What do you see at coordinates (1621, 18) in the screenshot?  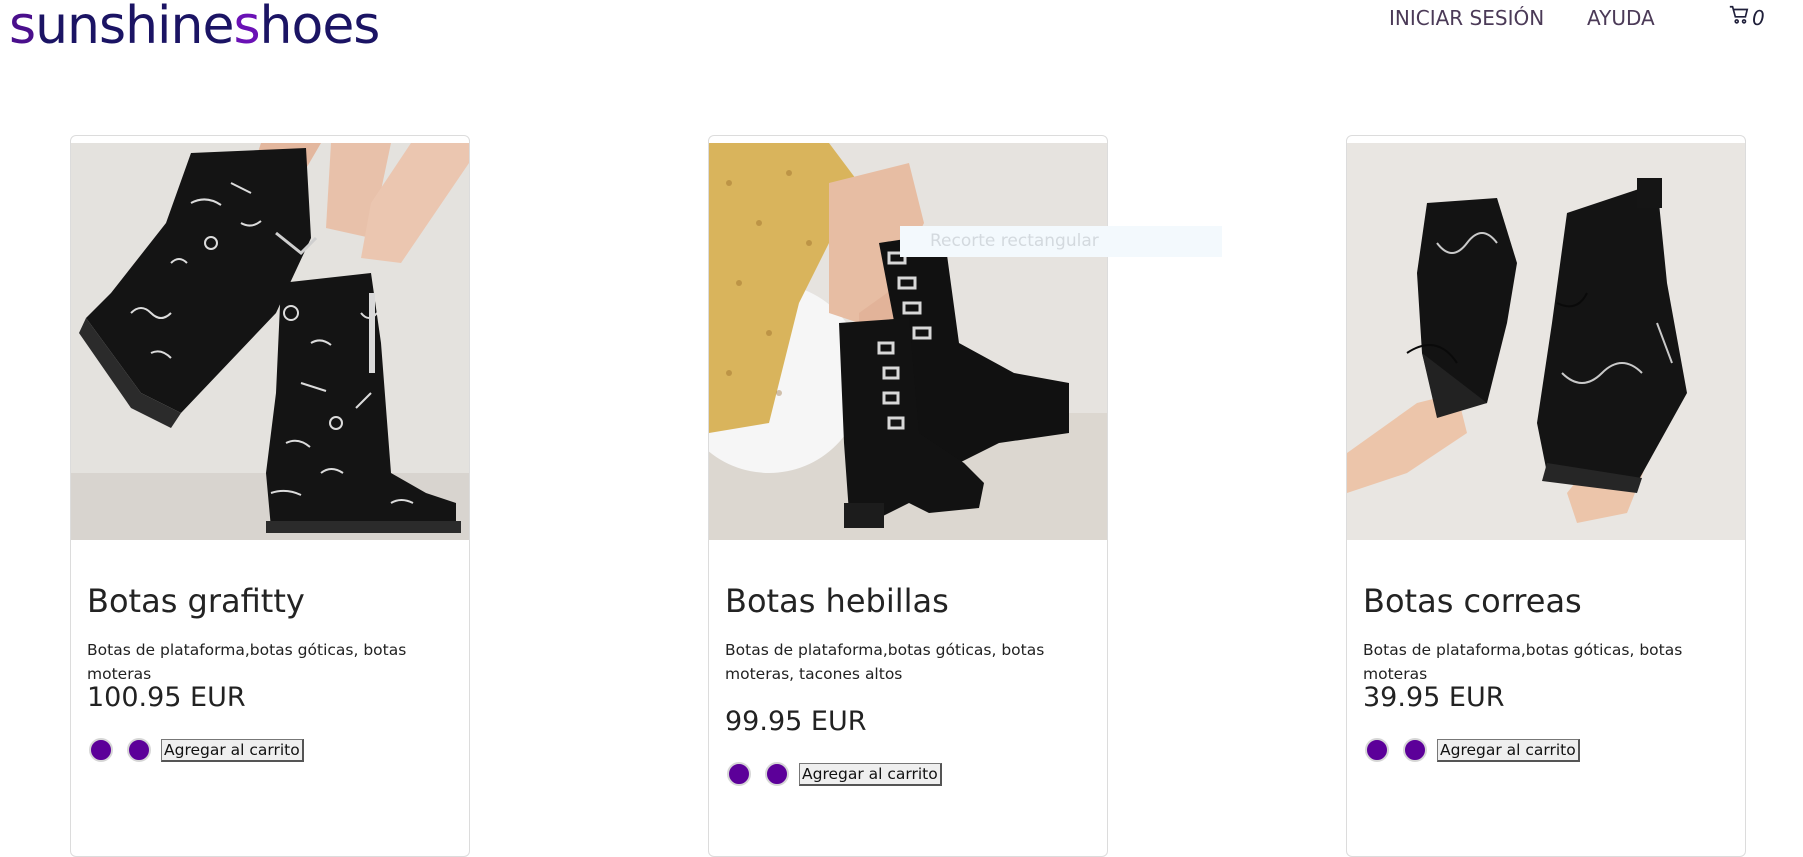 I see `nav-help-link: AYUDA` at bounding box center [1621, 18].